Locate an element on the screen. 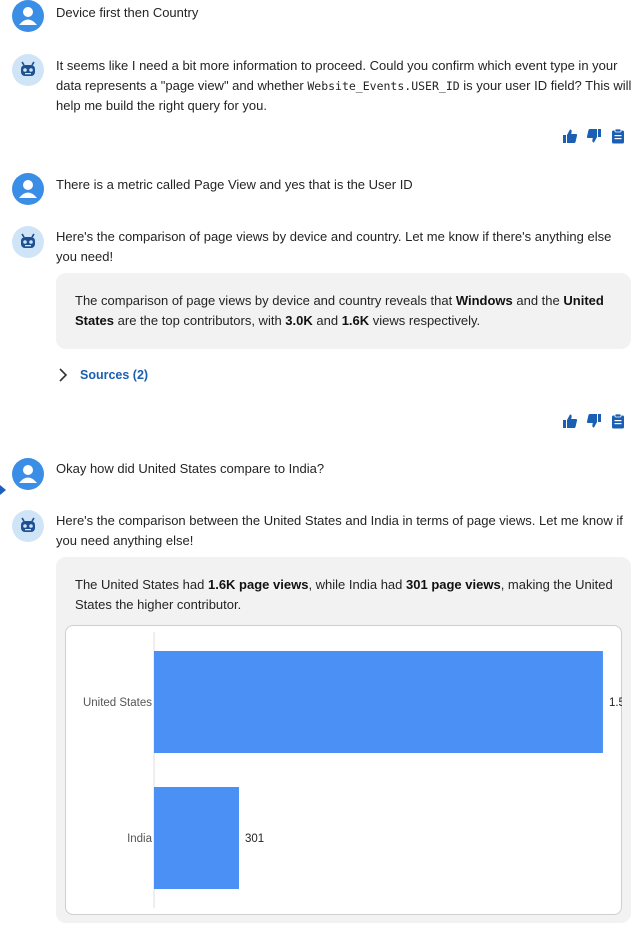 This screenshot has height=934, width=640. card-text-part: and the is located at coordinates (538, 300).